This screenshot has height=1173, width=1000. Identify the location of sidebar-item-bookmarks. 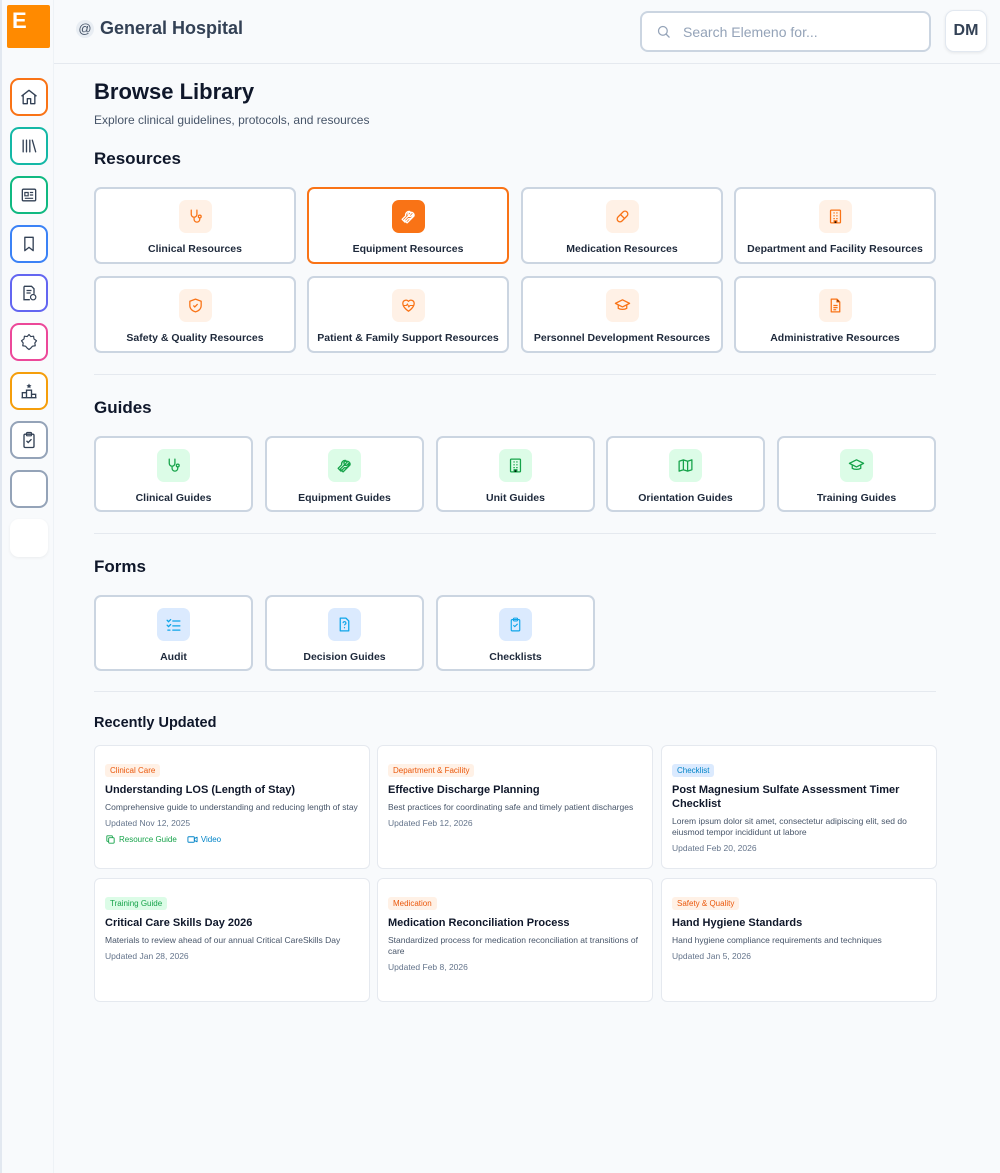
(29, 244).